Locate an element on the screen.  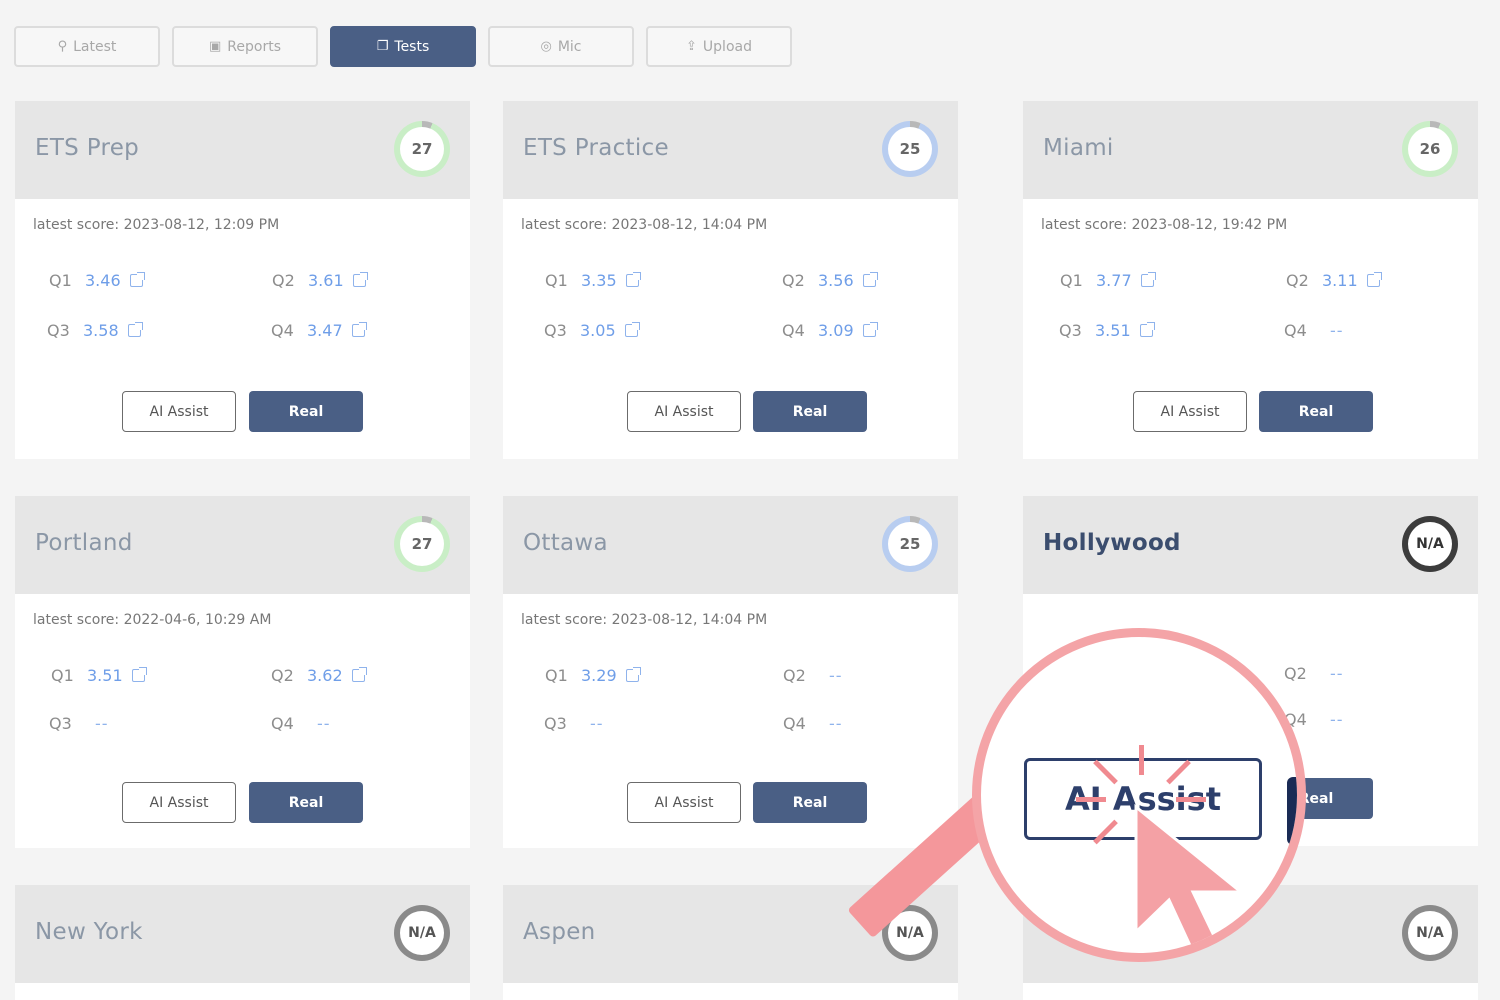
tab-bar: ⚲ Latest ▣ Reports ❐ Tests ◎ Mic ⇪ Upload is located at coordinates (403, 46).